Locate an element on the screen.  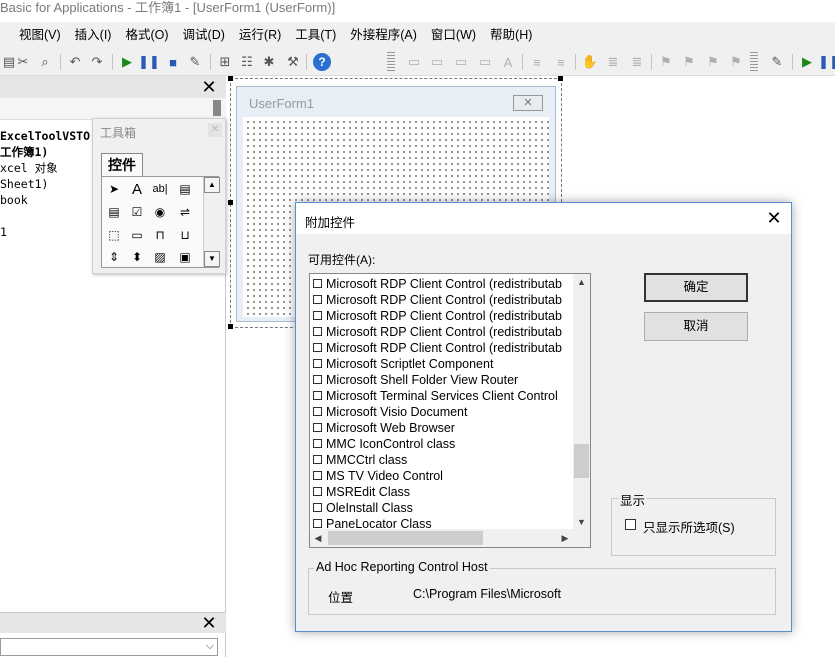
menu-debug: 调试(D) is located at coordinates (204, 35).